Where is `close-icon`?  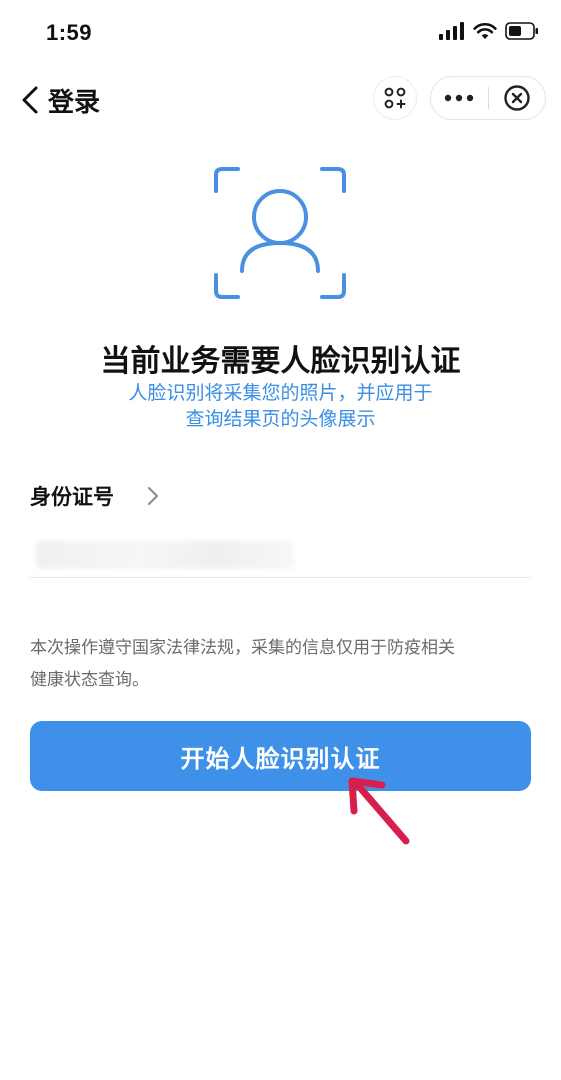 close-icon is located at coordinates (517, 98).